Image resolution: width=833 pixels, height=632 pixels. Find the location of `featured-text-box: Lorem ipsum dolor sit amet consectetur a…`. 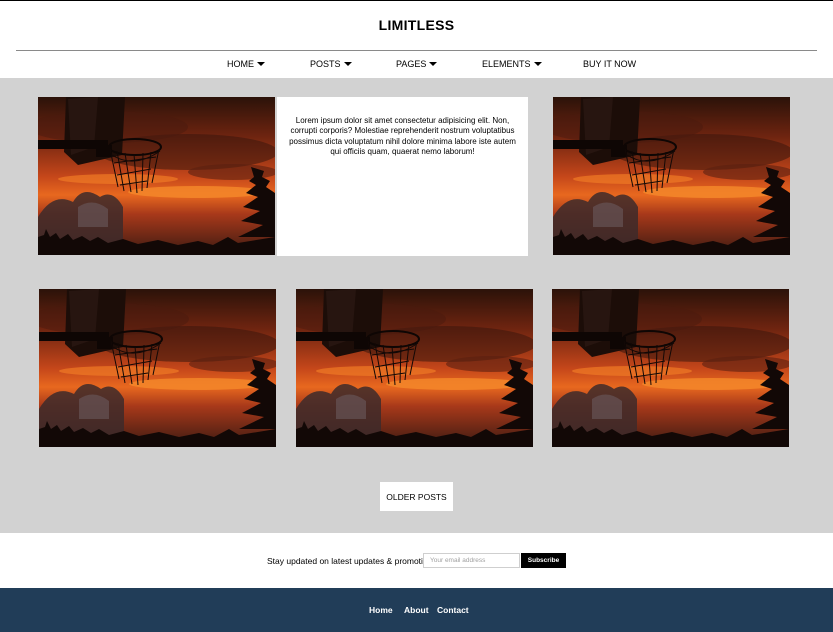

featured-text-box: Lorem ipsum dolor sit amet consectetur a… is located at coordinates (402, 176).